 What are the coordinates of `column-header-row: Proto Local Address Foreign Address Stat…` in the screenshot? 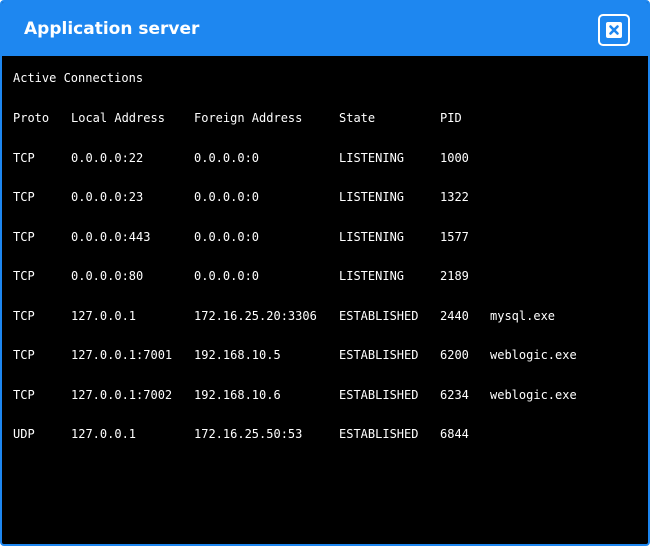 It's located at (325, 118).